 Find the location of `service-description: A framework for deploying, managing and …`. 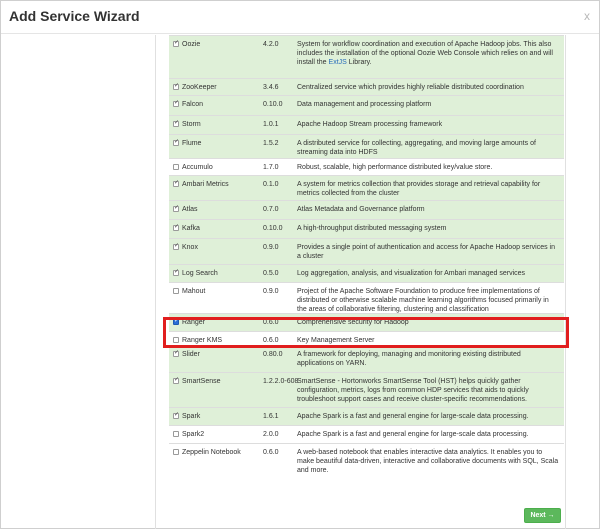

service-description: A framework for deploying, managing and … is located at coordinates (428, 359).